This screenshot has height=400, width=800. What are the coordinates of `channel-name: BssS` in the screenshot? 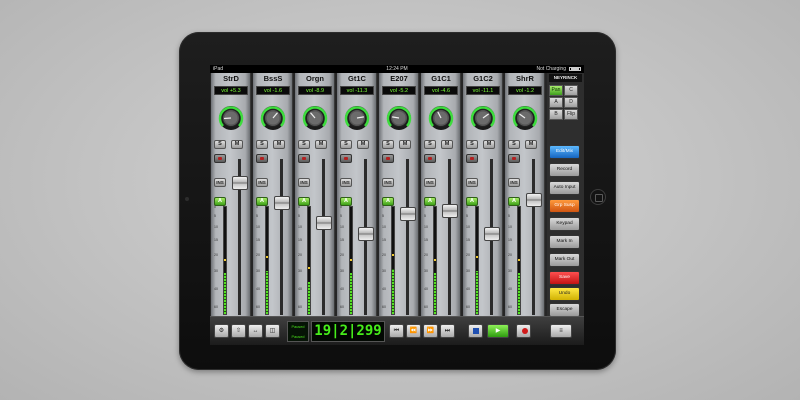 It's located at (273, 79).